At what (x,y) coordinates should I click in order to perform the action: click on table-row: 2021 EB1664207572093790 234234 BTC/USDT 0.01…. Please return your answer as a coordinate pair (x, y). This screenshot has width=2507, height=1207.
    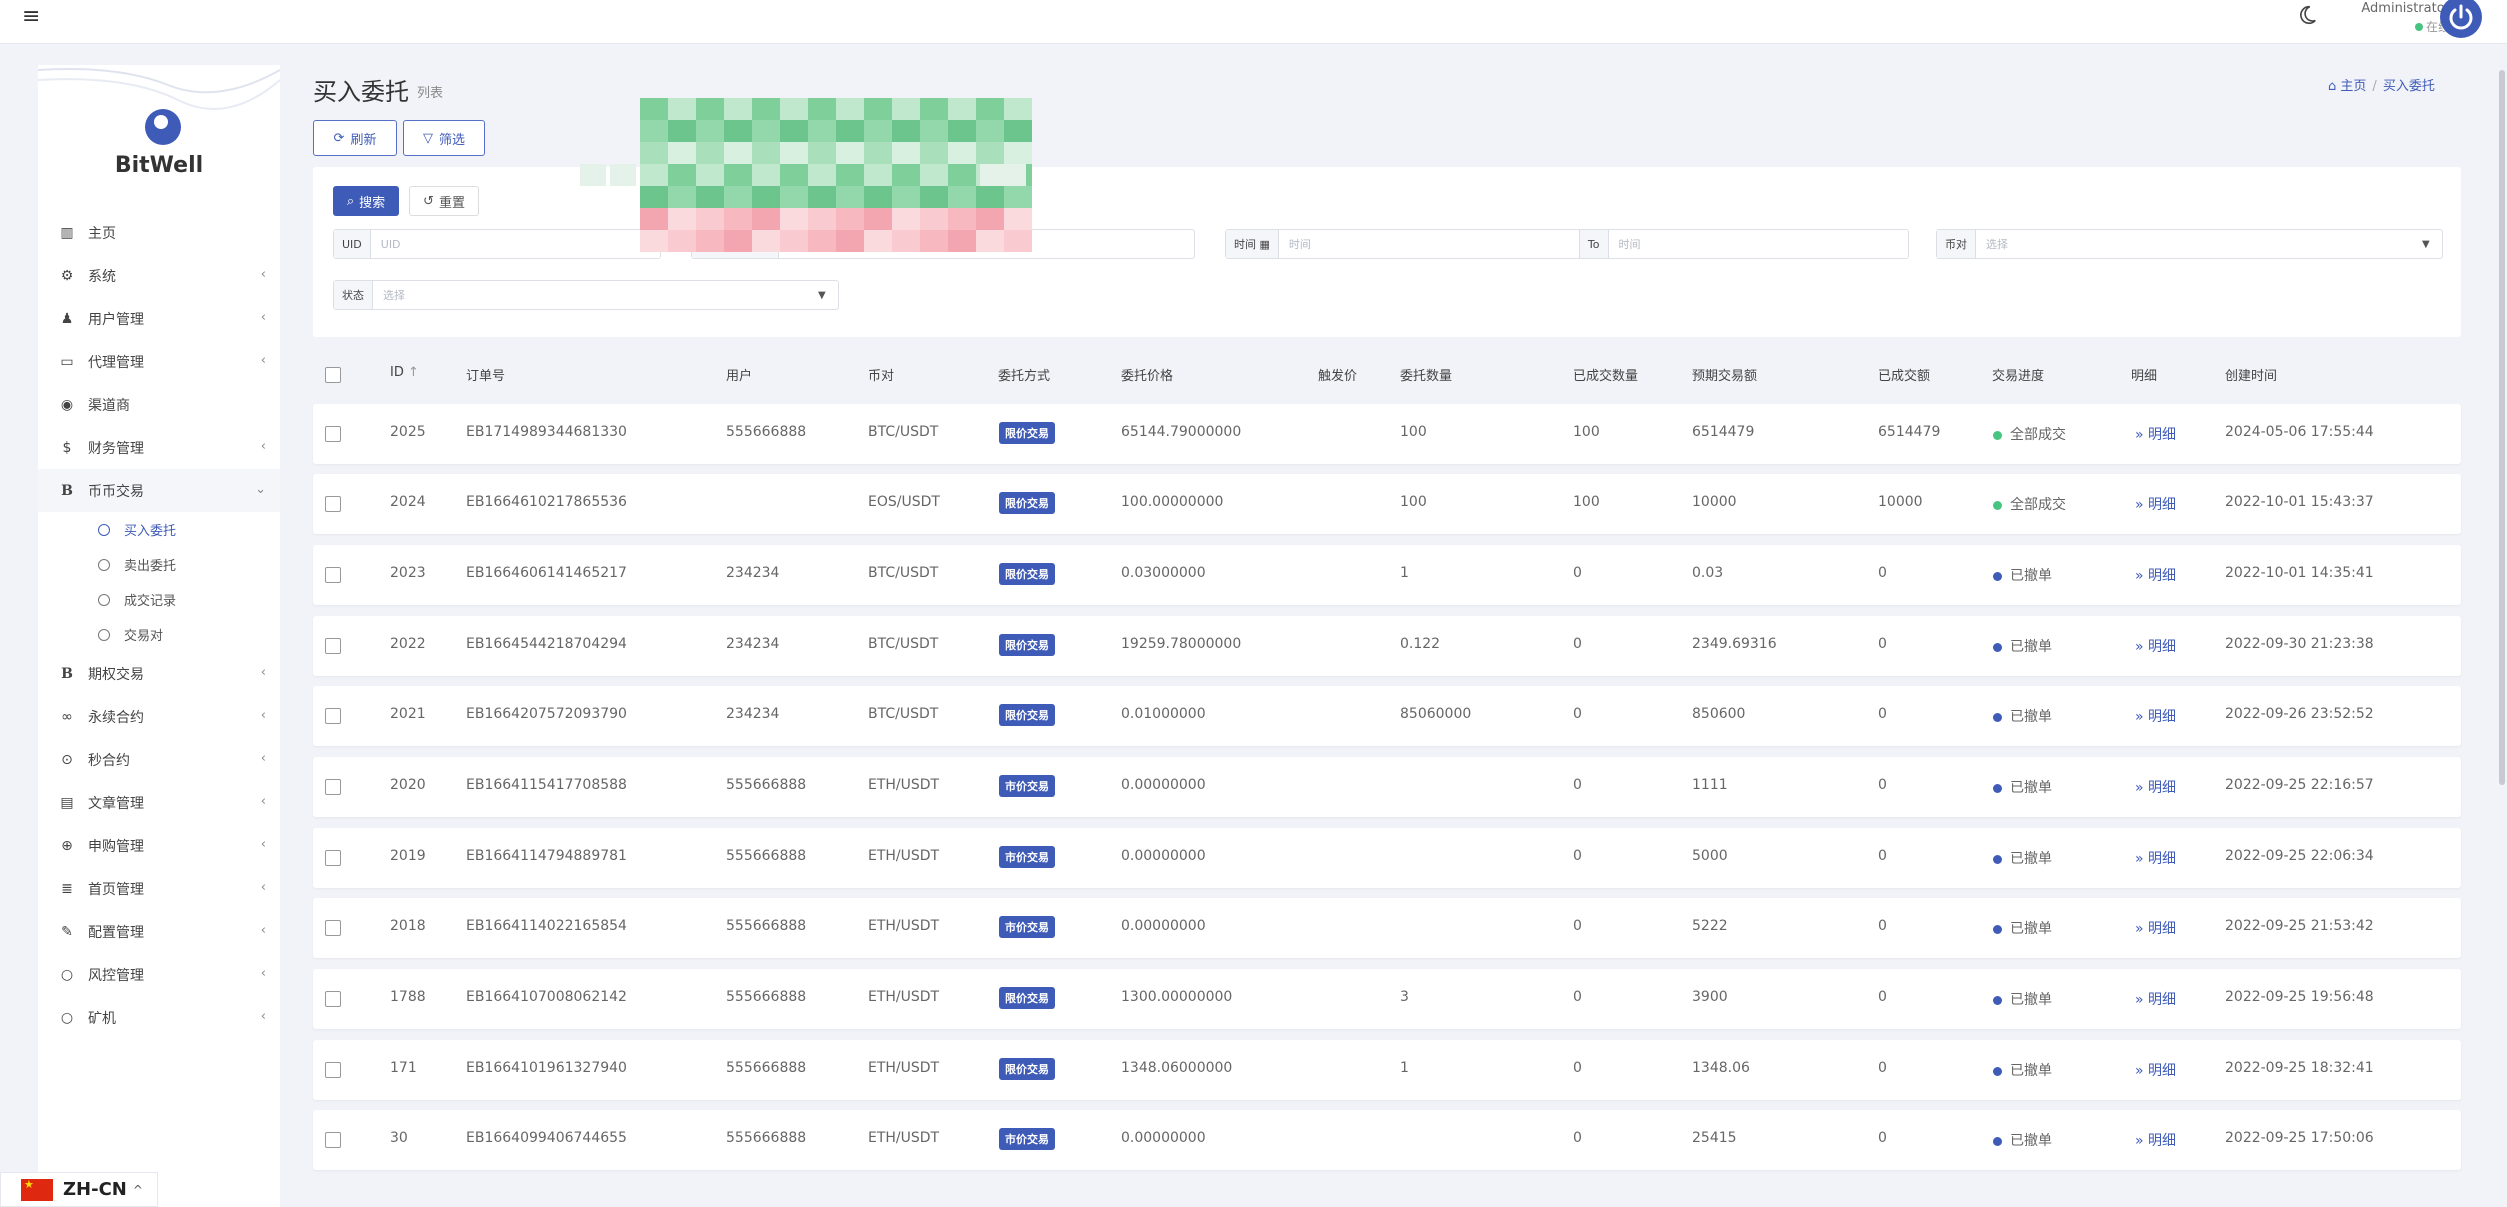
    Looking at the image, I should click on (1387, 716).